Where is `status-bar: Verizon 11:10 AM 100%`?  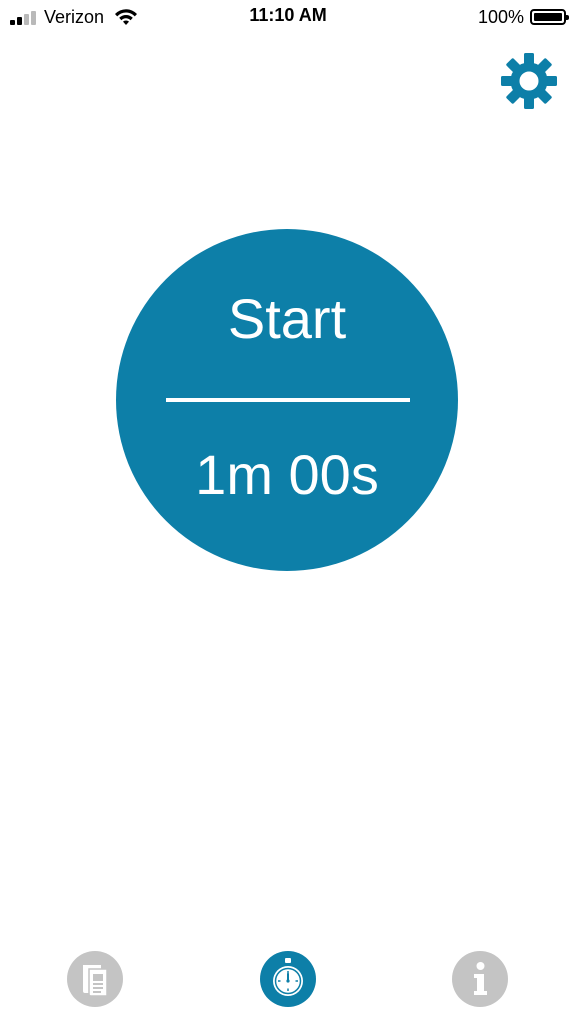 status-bar: Verizon 11:10 AM 100% is located at coordinates (288, 17).